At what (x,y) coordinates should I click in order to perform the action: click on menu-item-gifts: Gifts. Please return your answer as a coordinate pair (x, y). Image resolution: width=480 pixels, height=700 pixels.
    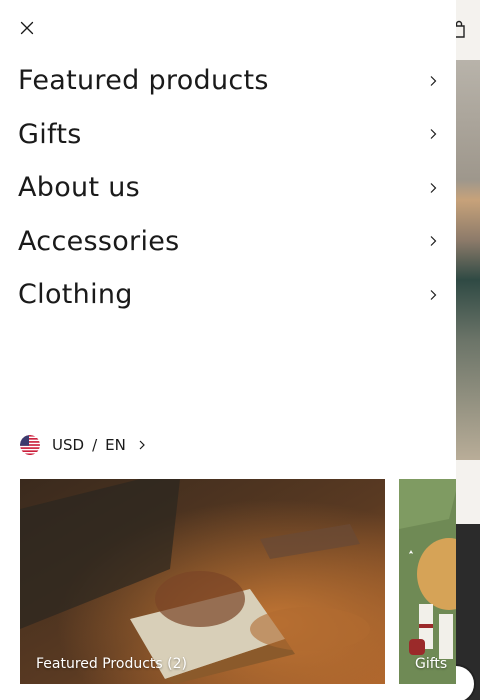
    Looking at the image, I should click on (228, 135).